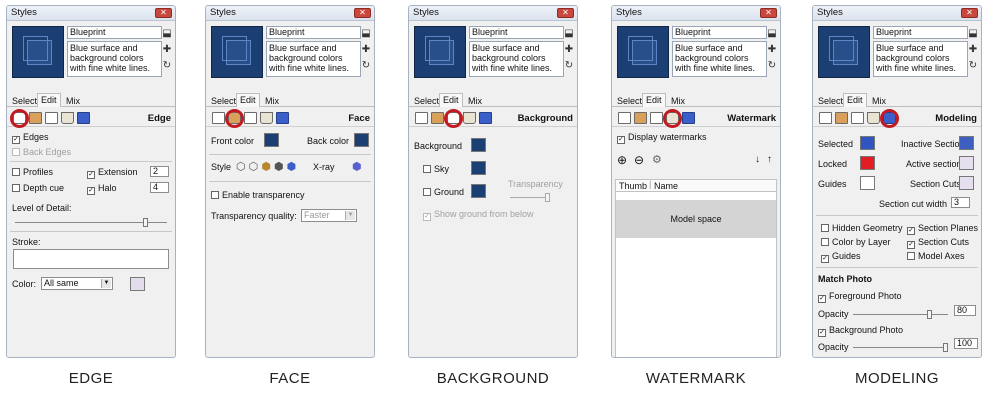  I want to click on halo-value-field: 4, so click(159, 187).